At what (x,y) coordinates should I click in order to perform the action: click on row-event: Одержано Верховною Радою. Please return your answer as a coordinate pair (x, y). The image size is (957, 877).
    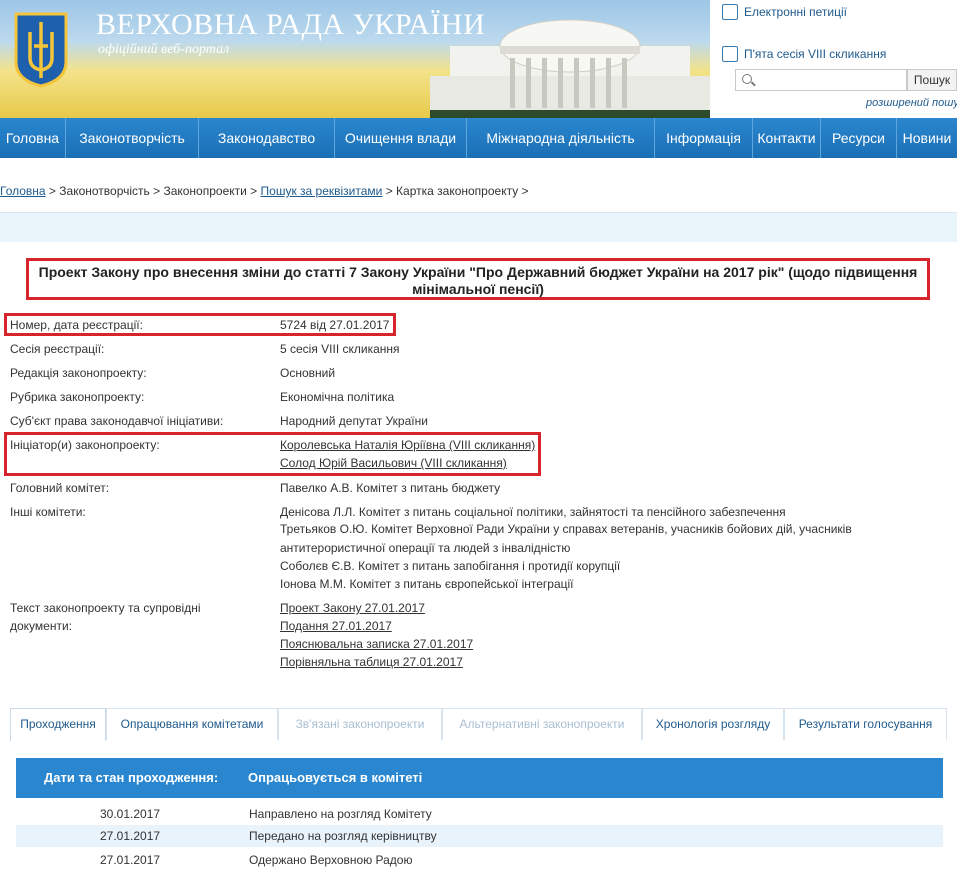
    Looking at the image, I should click on (331, 860).